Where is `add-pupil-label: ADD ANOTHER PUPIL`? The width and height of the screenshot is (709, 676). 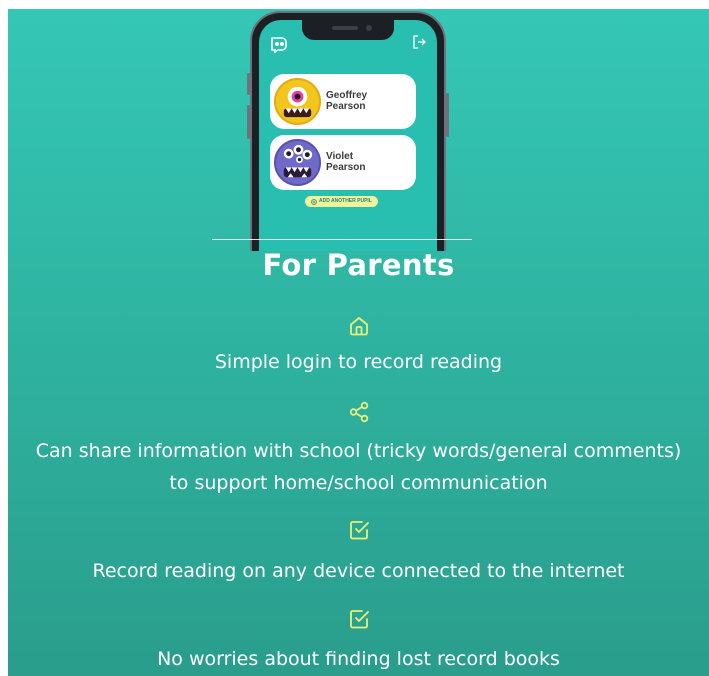 add-pupil-label: ADD ANOTHER PUPIL is located at coordinates (345, 201).